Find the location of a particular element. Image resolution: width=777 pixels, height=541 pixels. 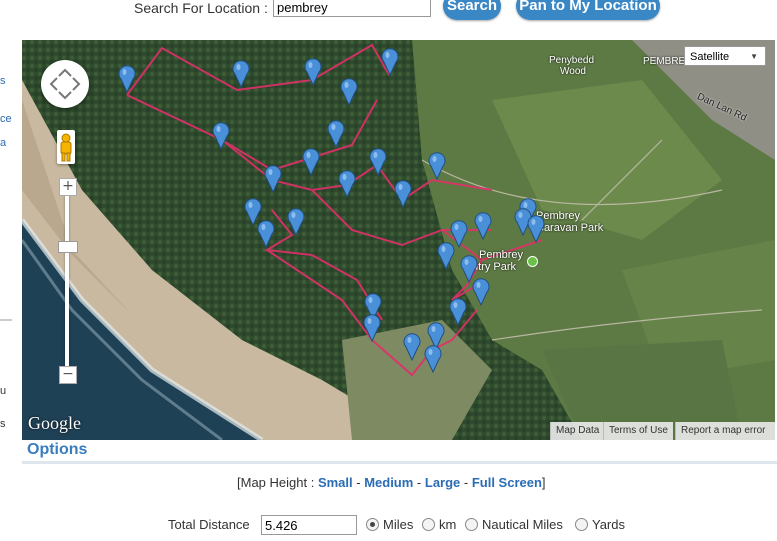

unit-km-radio is located at coordinates (428, 524).